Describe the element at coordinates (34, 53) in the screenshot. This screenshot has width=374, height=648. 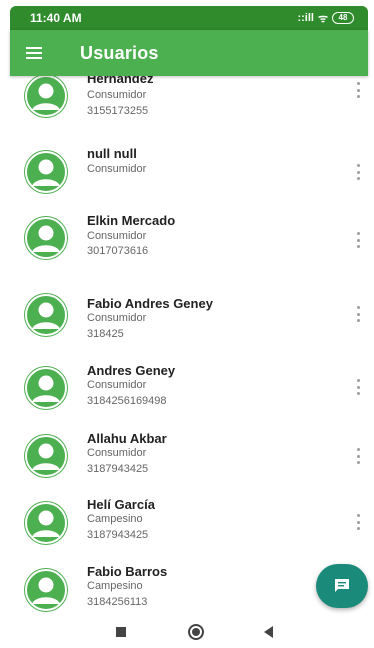
I see `menu-icon` at that location.